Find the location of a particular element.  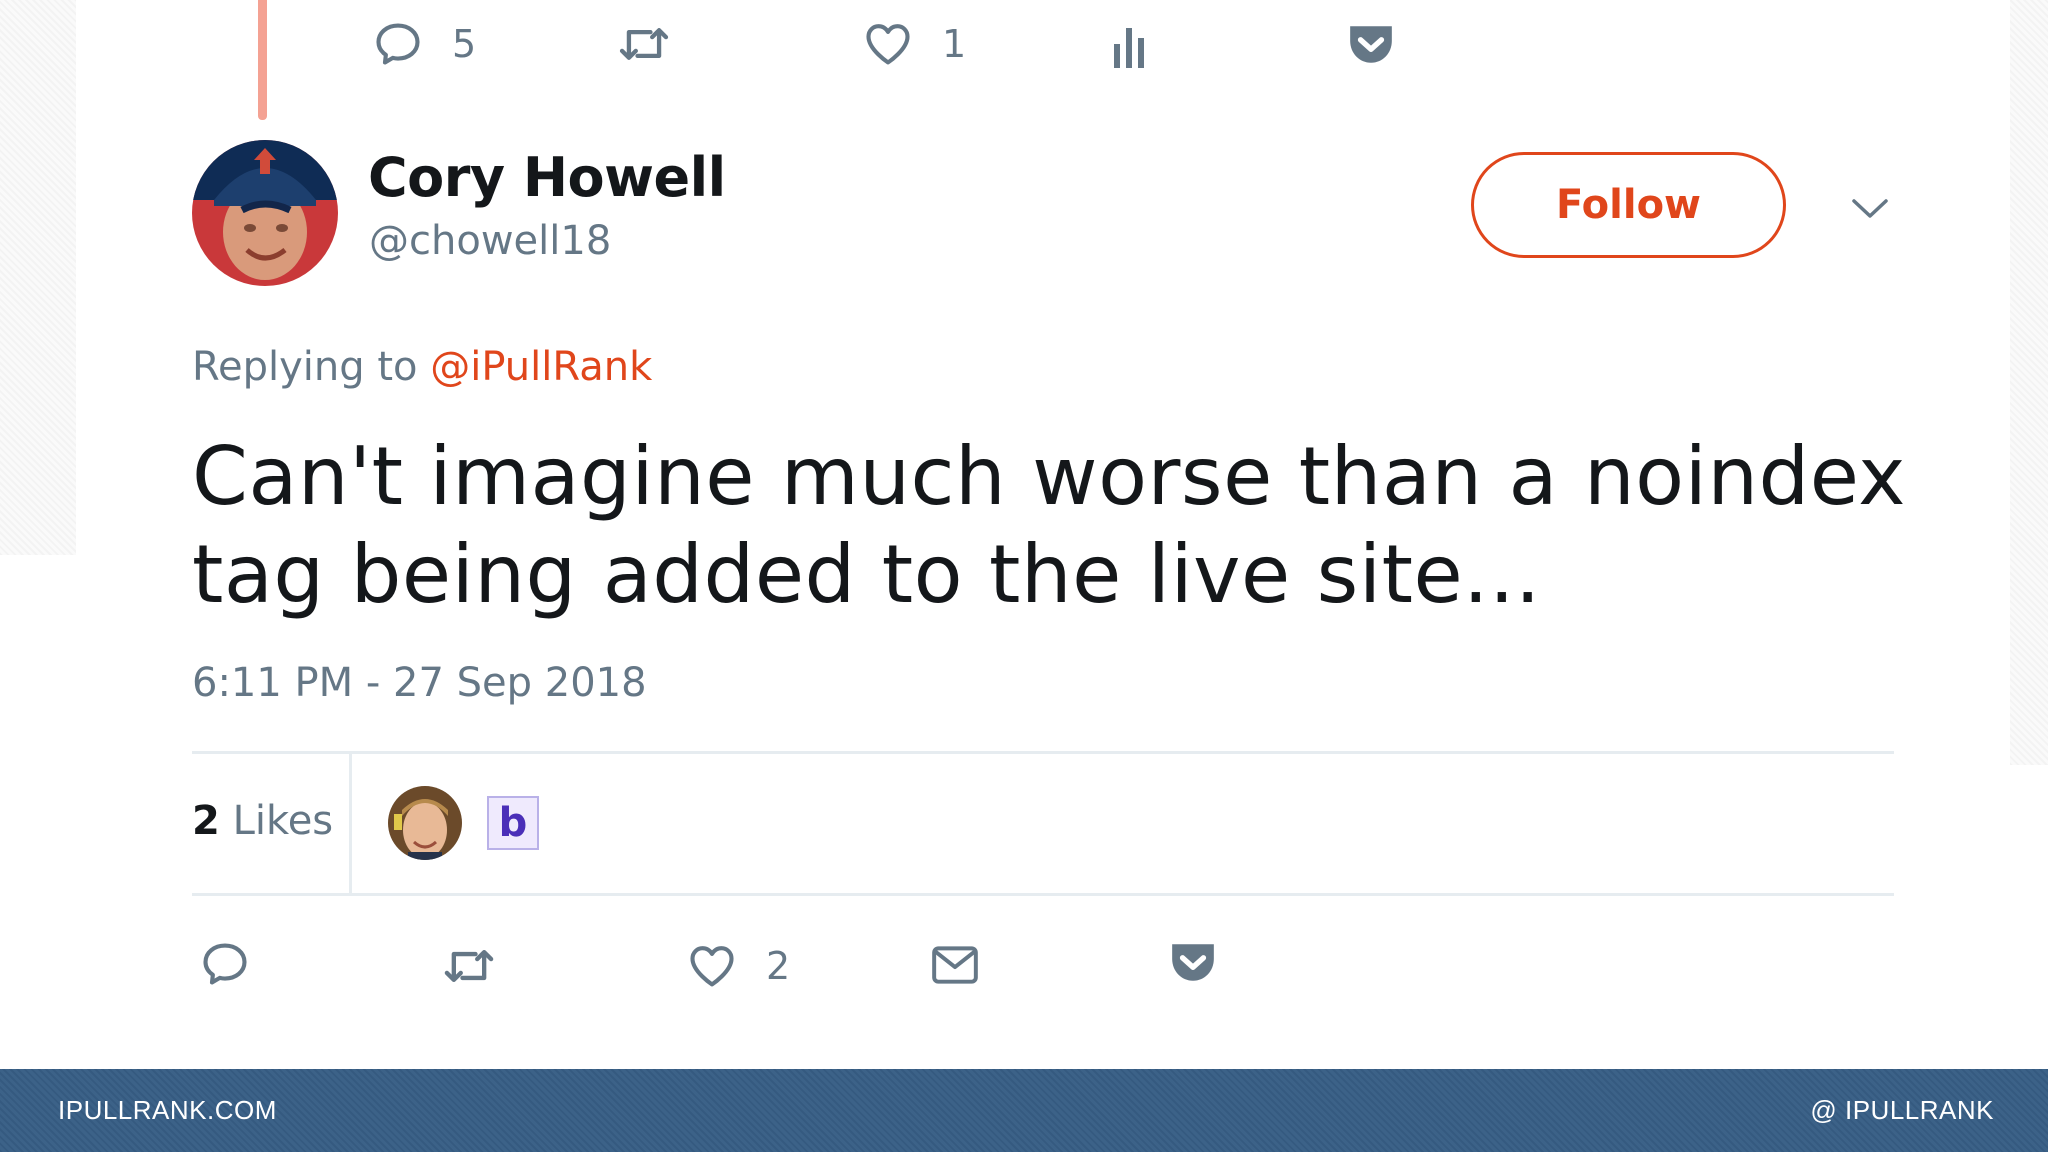

parent-analytics-action is located at coordinates (1132, 46).